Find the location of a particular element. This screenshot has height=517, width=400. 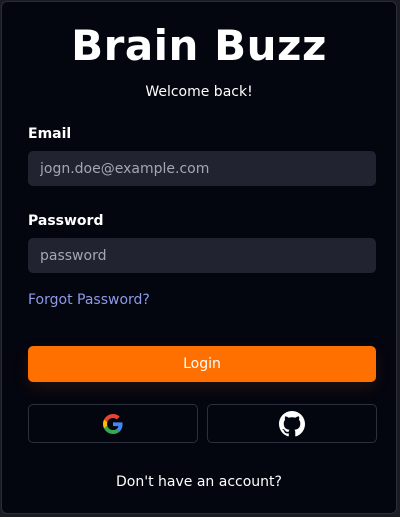

google-icon is located at coordinates (113, 423).